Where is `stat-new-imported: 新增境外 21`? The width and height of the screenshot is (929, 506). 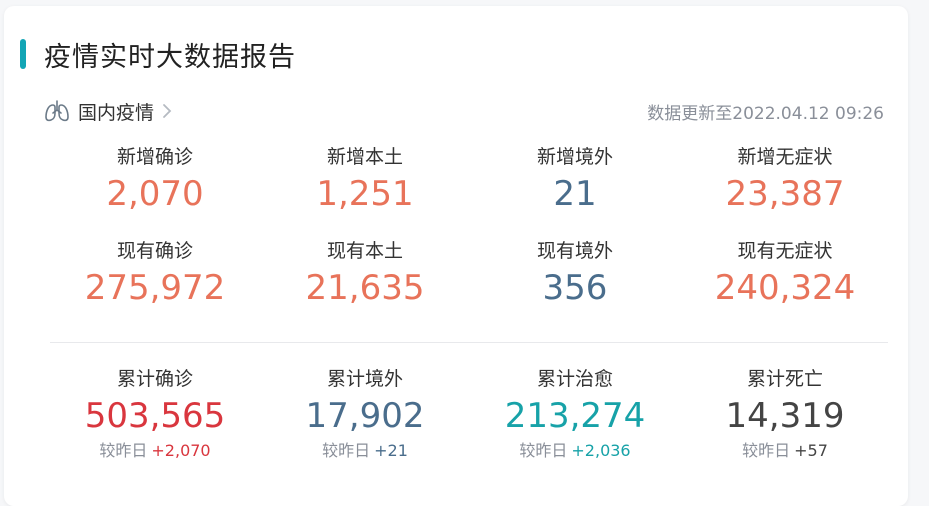 stat-new-imported: 新增境外 21 is located at coordinates (575, 181).